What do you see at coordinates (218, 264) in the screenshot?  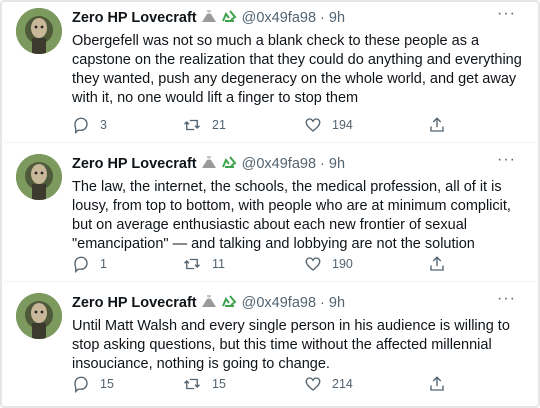 I see `retweet-count: 11` at bounding box center [218, 264].